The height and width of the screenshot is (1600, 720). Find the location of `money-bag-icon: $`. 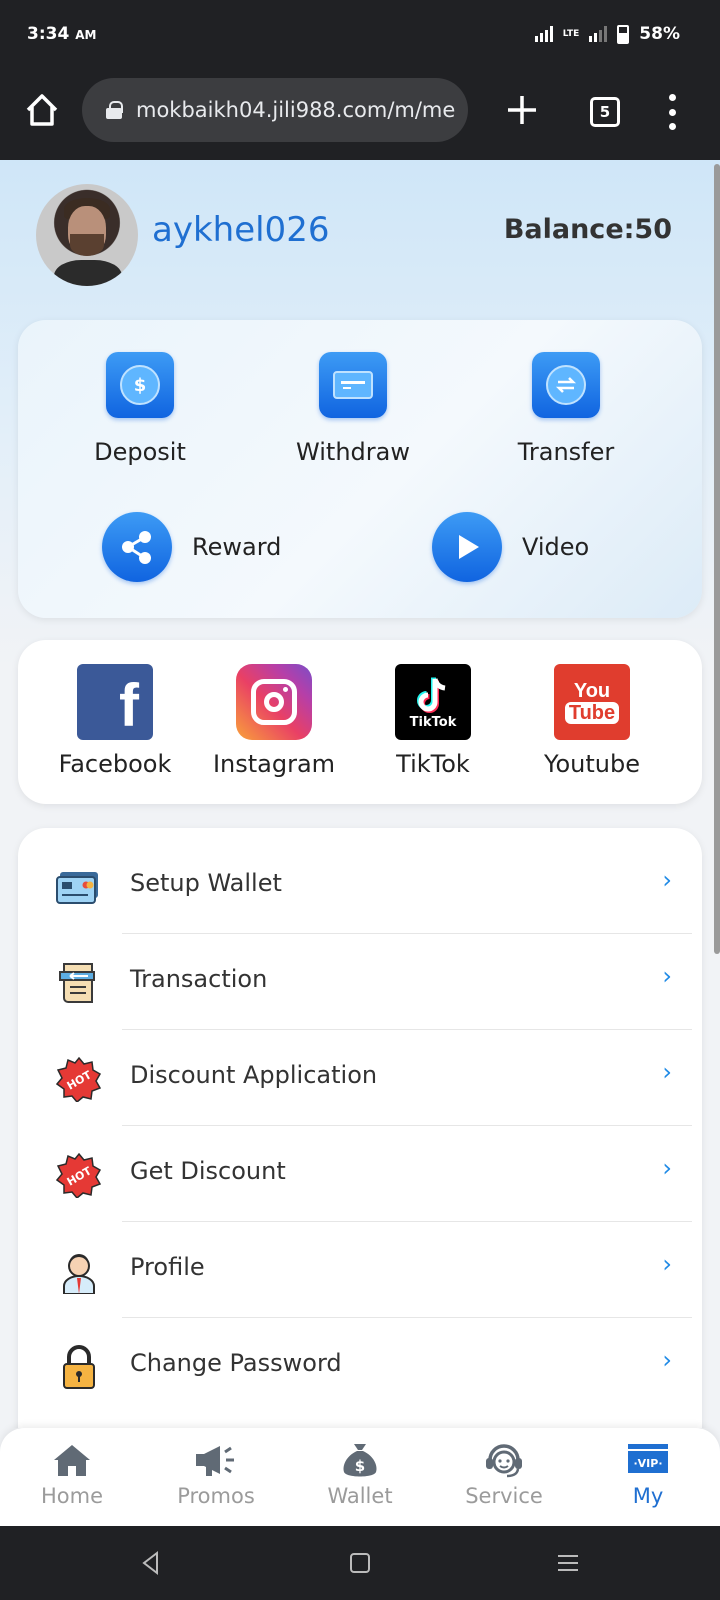

money-bag-icon: $ is located at coordinates (360, 1460).